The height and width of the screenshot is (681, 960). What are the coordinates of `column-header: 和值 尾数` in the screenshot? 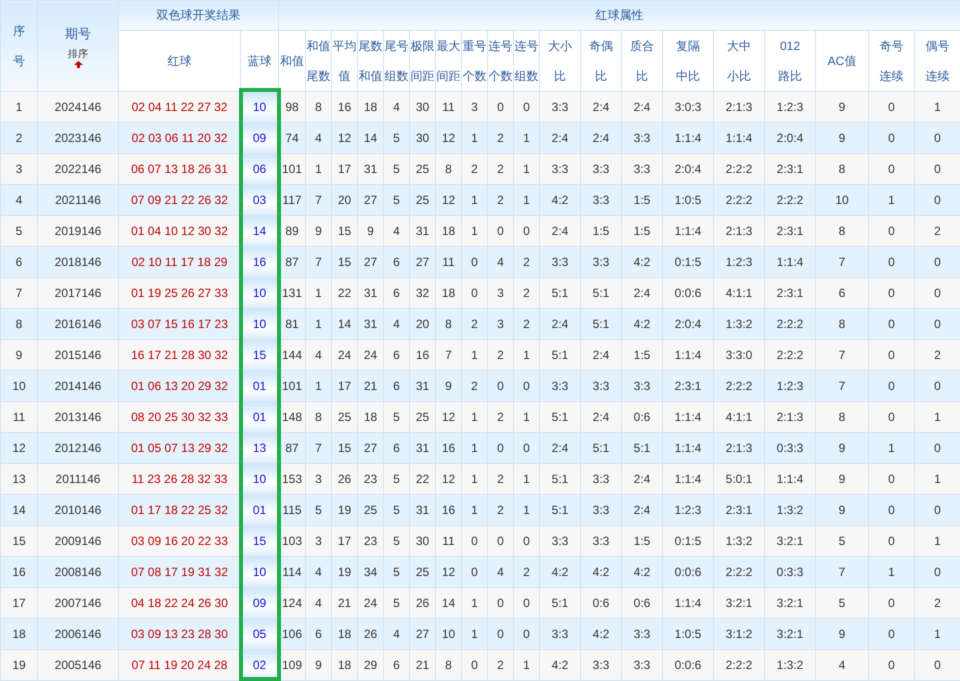 It's located at (319, 61).